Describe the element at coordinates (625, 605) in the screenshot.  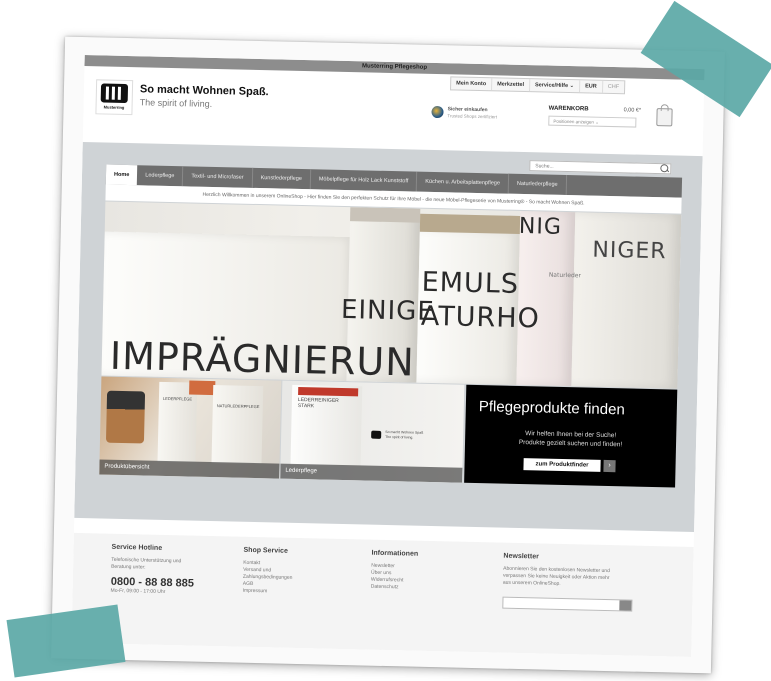
I see `newsletter-submit-button` at that location.